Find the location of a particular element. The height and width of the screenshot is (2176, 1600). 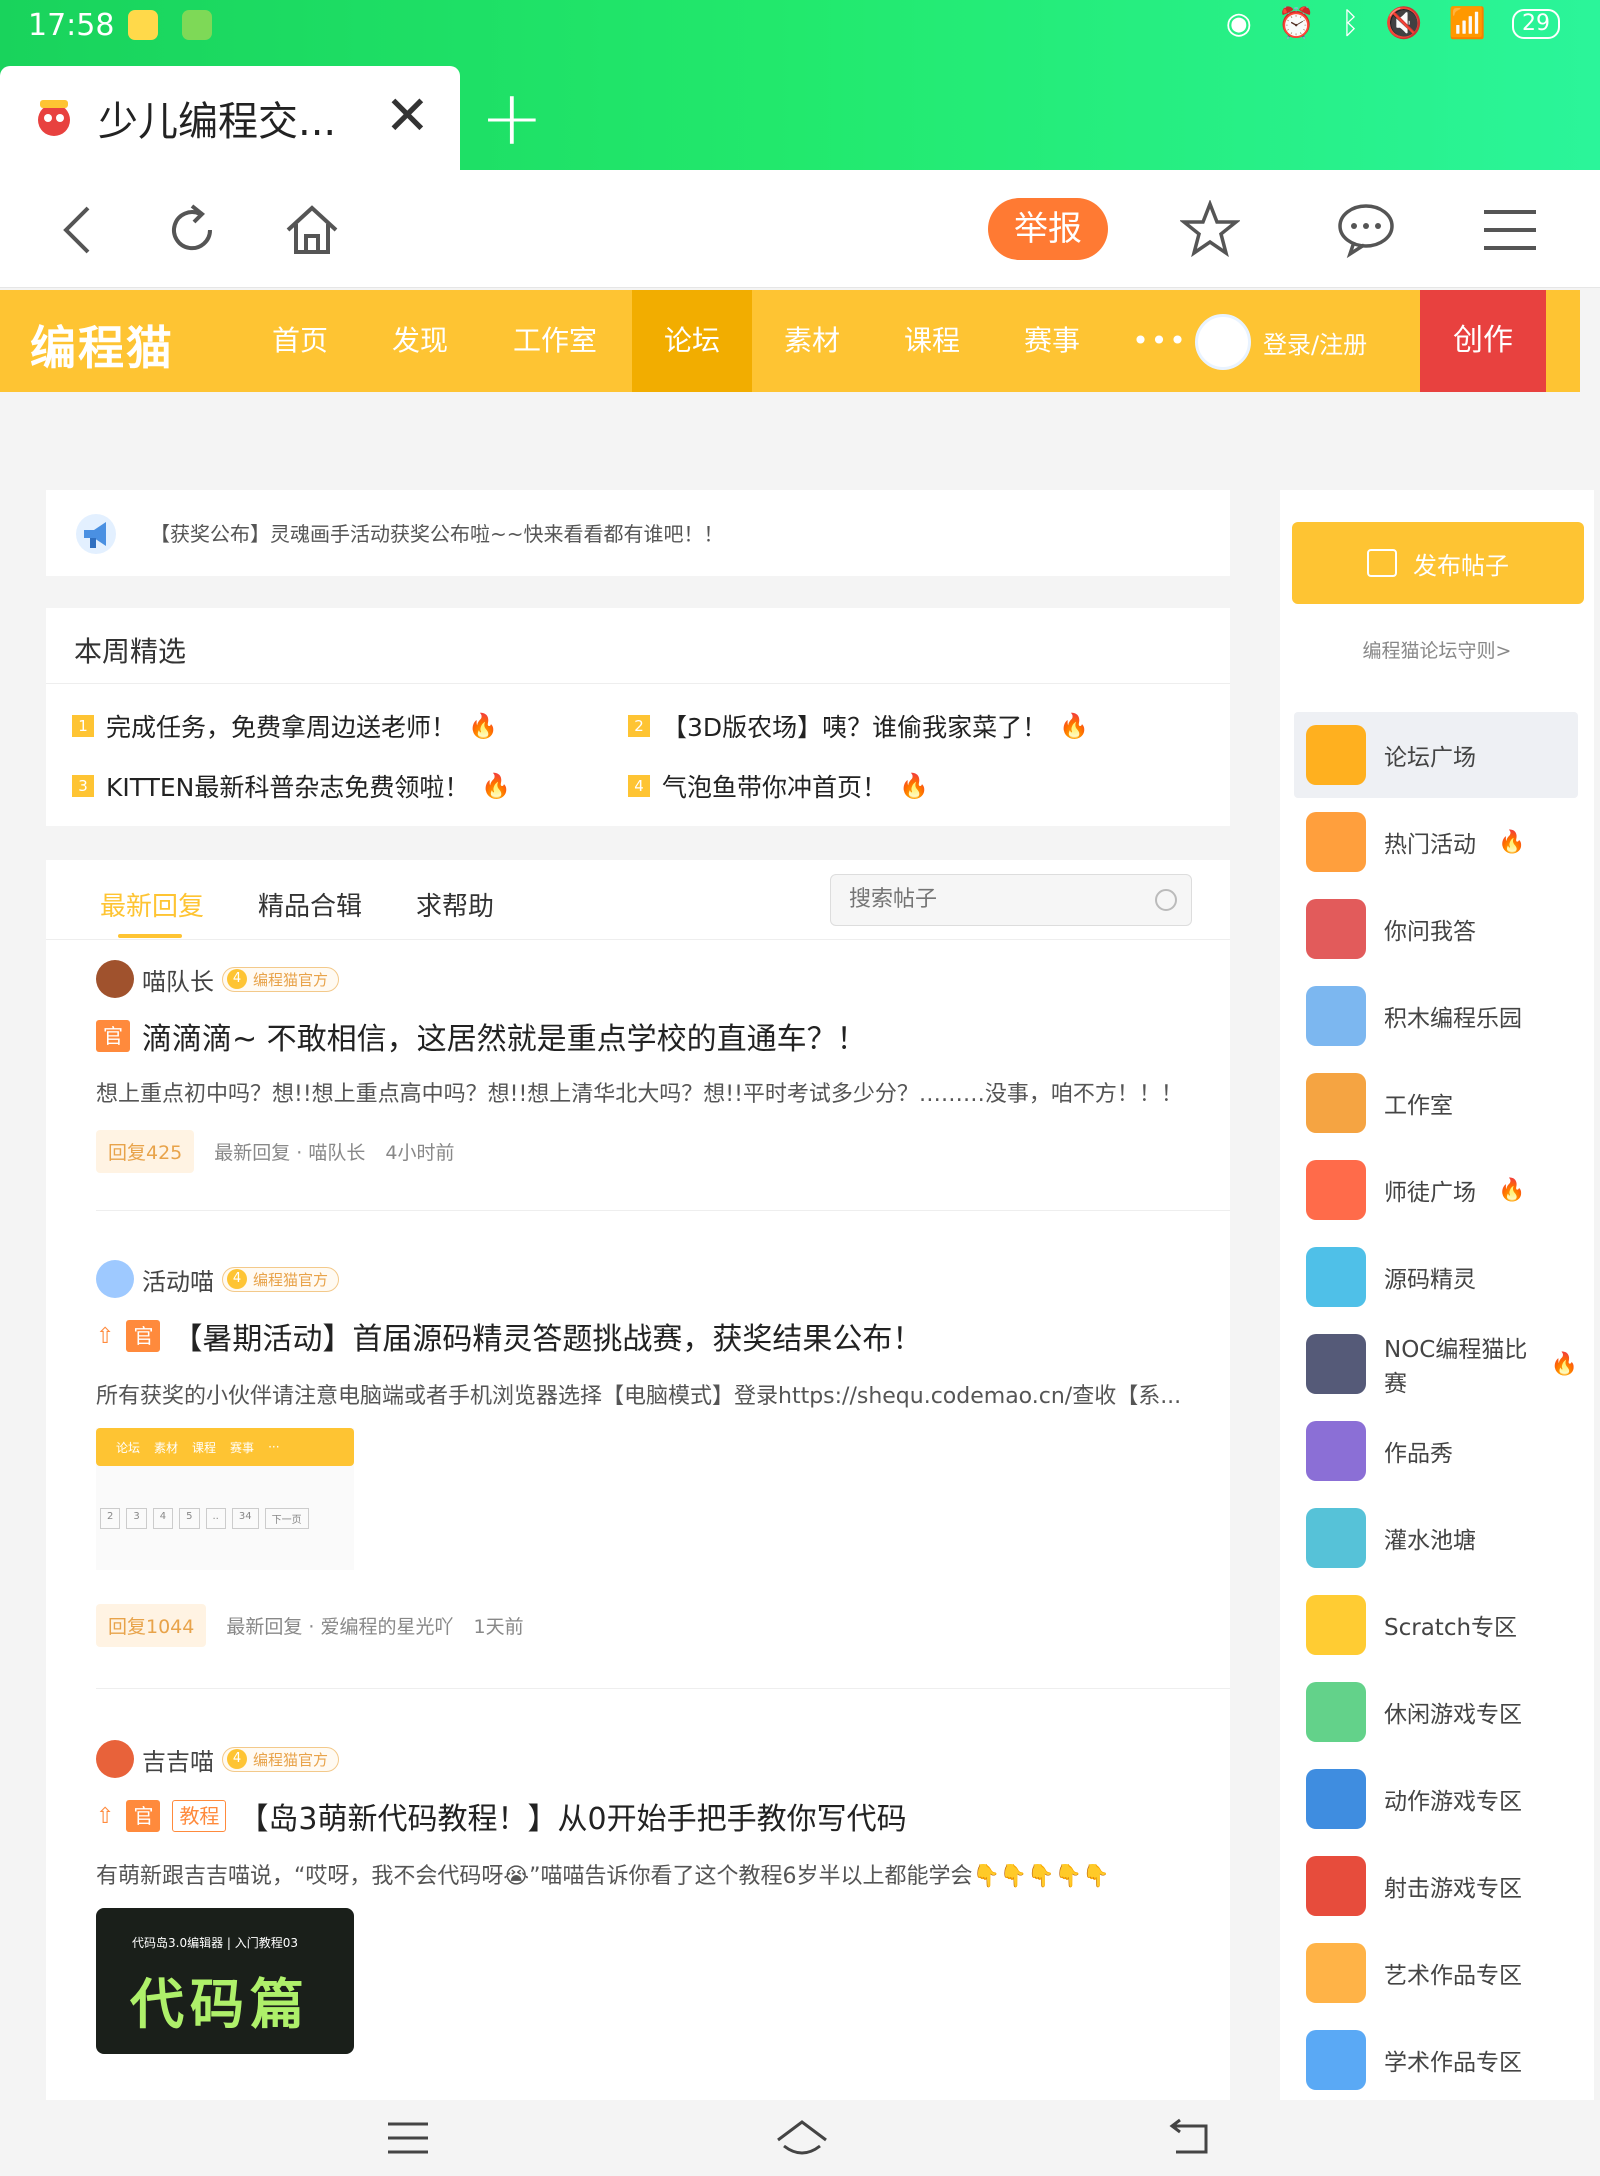

weekly-item: 1 完成任务，免费拿周边送老师！ 🔥 is located at coordinates (285, 726).